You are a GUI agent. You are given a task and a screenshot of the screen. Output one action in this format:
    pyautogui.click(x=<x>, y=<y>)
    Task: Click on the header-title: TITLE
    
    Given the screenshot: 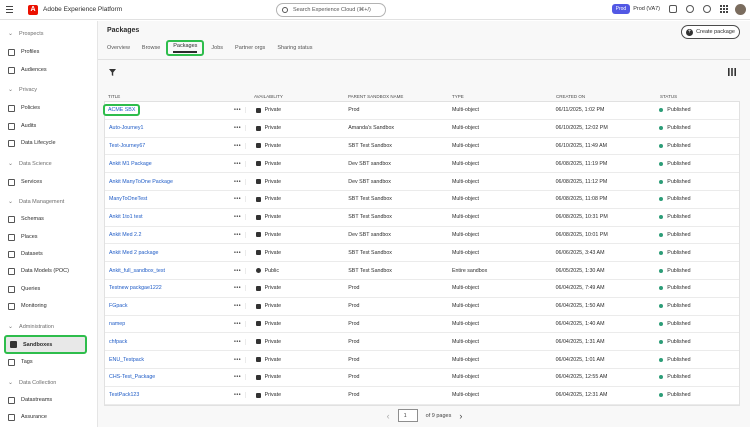 What is the action you would take?
    pyautogui.click(x=167, y=96)
    